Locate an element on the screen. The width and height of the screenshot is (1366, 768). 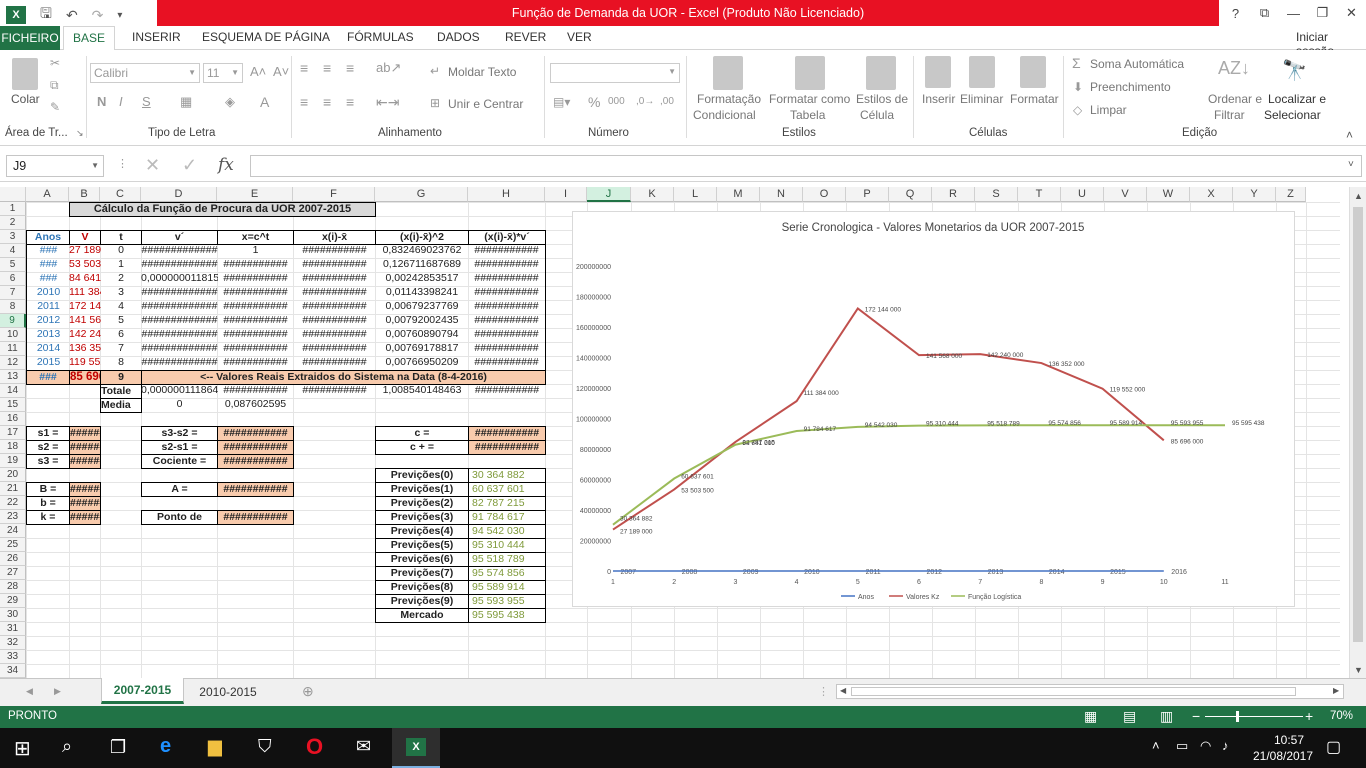
row-header-20: 20 is located at coordinates (13, 475).